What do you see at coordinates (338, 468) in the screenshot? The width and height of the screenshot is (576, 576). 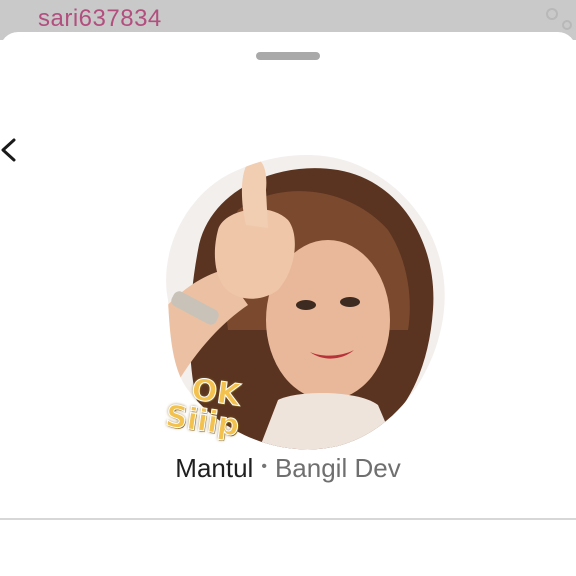 I see `author-name: Bangil Dev` at bounding box center [338, 468].